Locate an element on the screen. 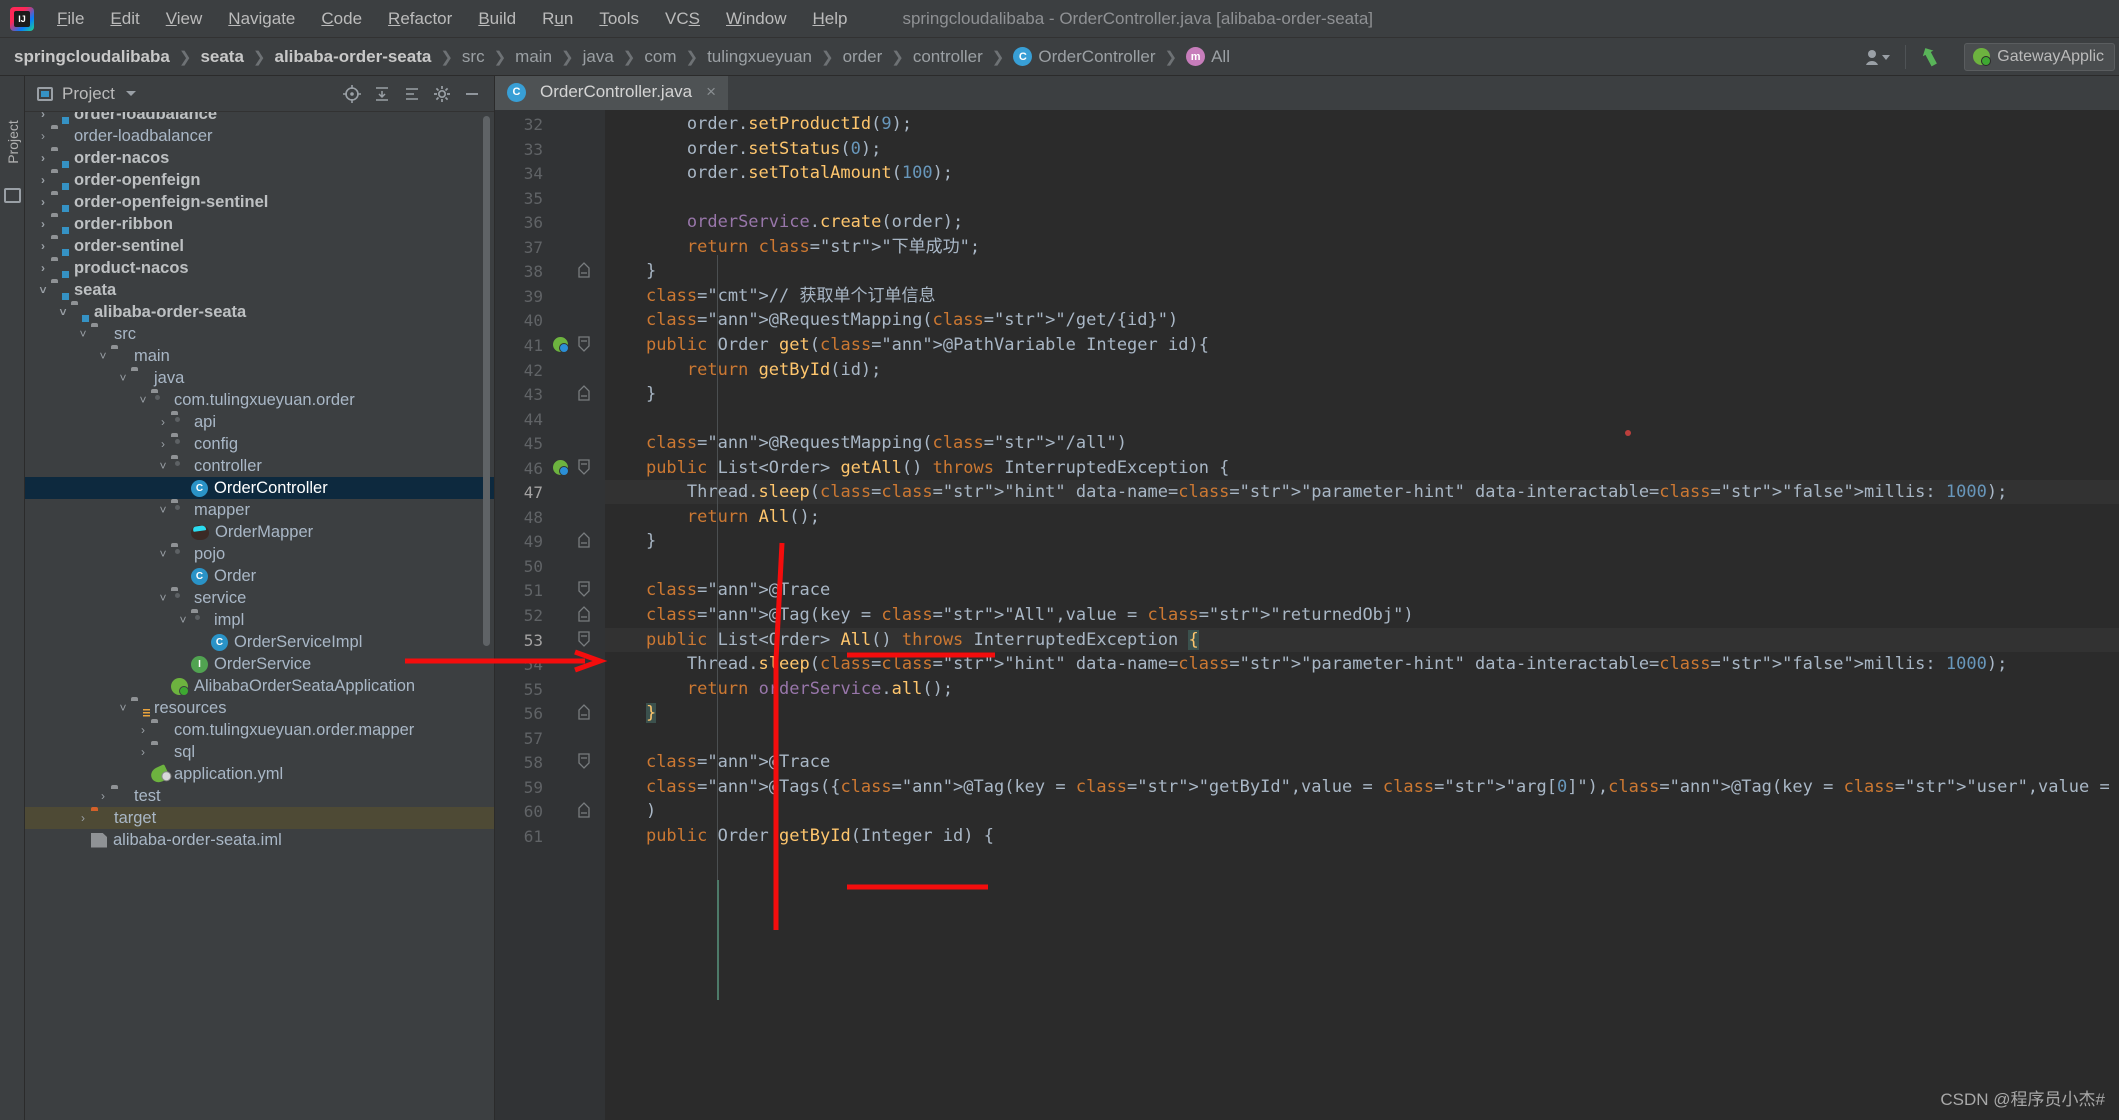 Image resolution: width=2119 pixels, height=1120 pixels. code-line: return orderService.all(); is located at coordinates (779, 689).